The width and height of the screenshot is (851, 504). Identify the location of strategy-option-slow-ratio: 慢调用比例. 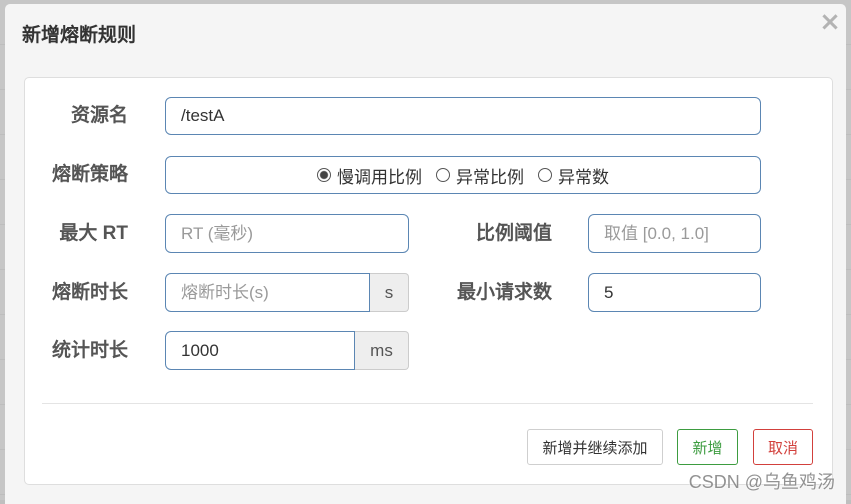
(369, 175).